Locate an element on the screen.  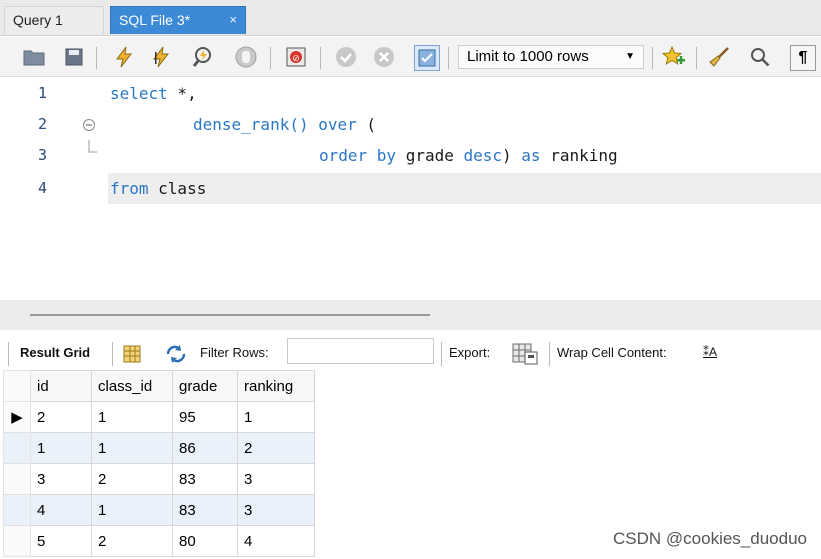
wrap-text-icon: ⁑A is located at coordinates (710, 352).